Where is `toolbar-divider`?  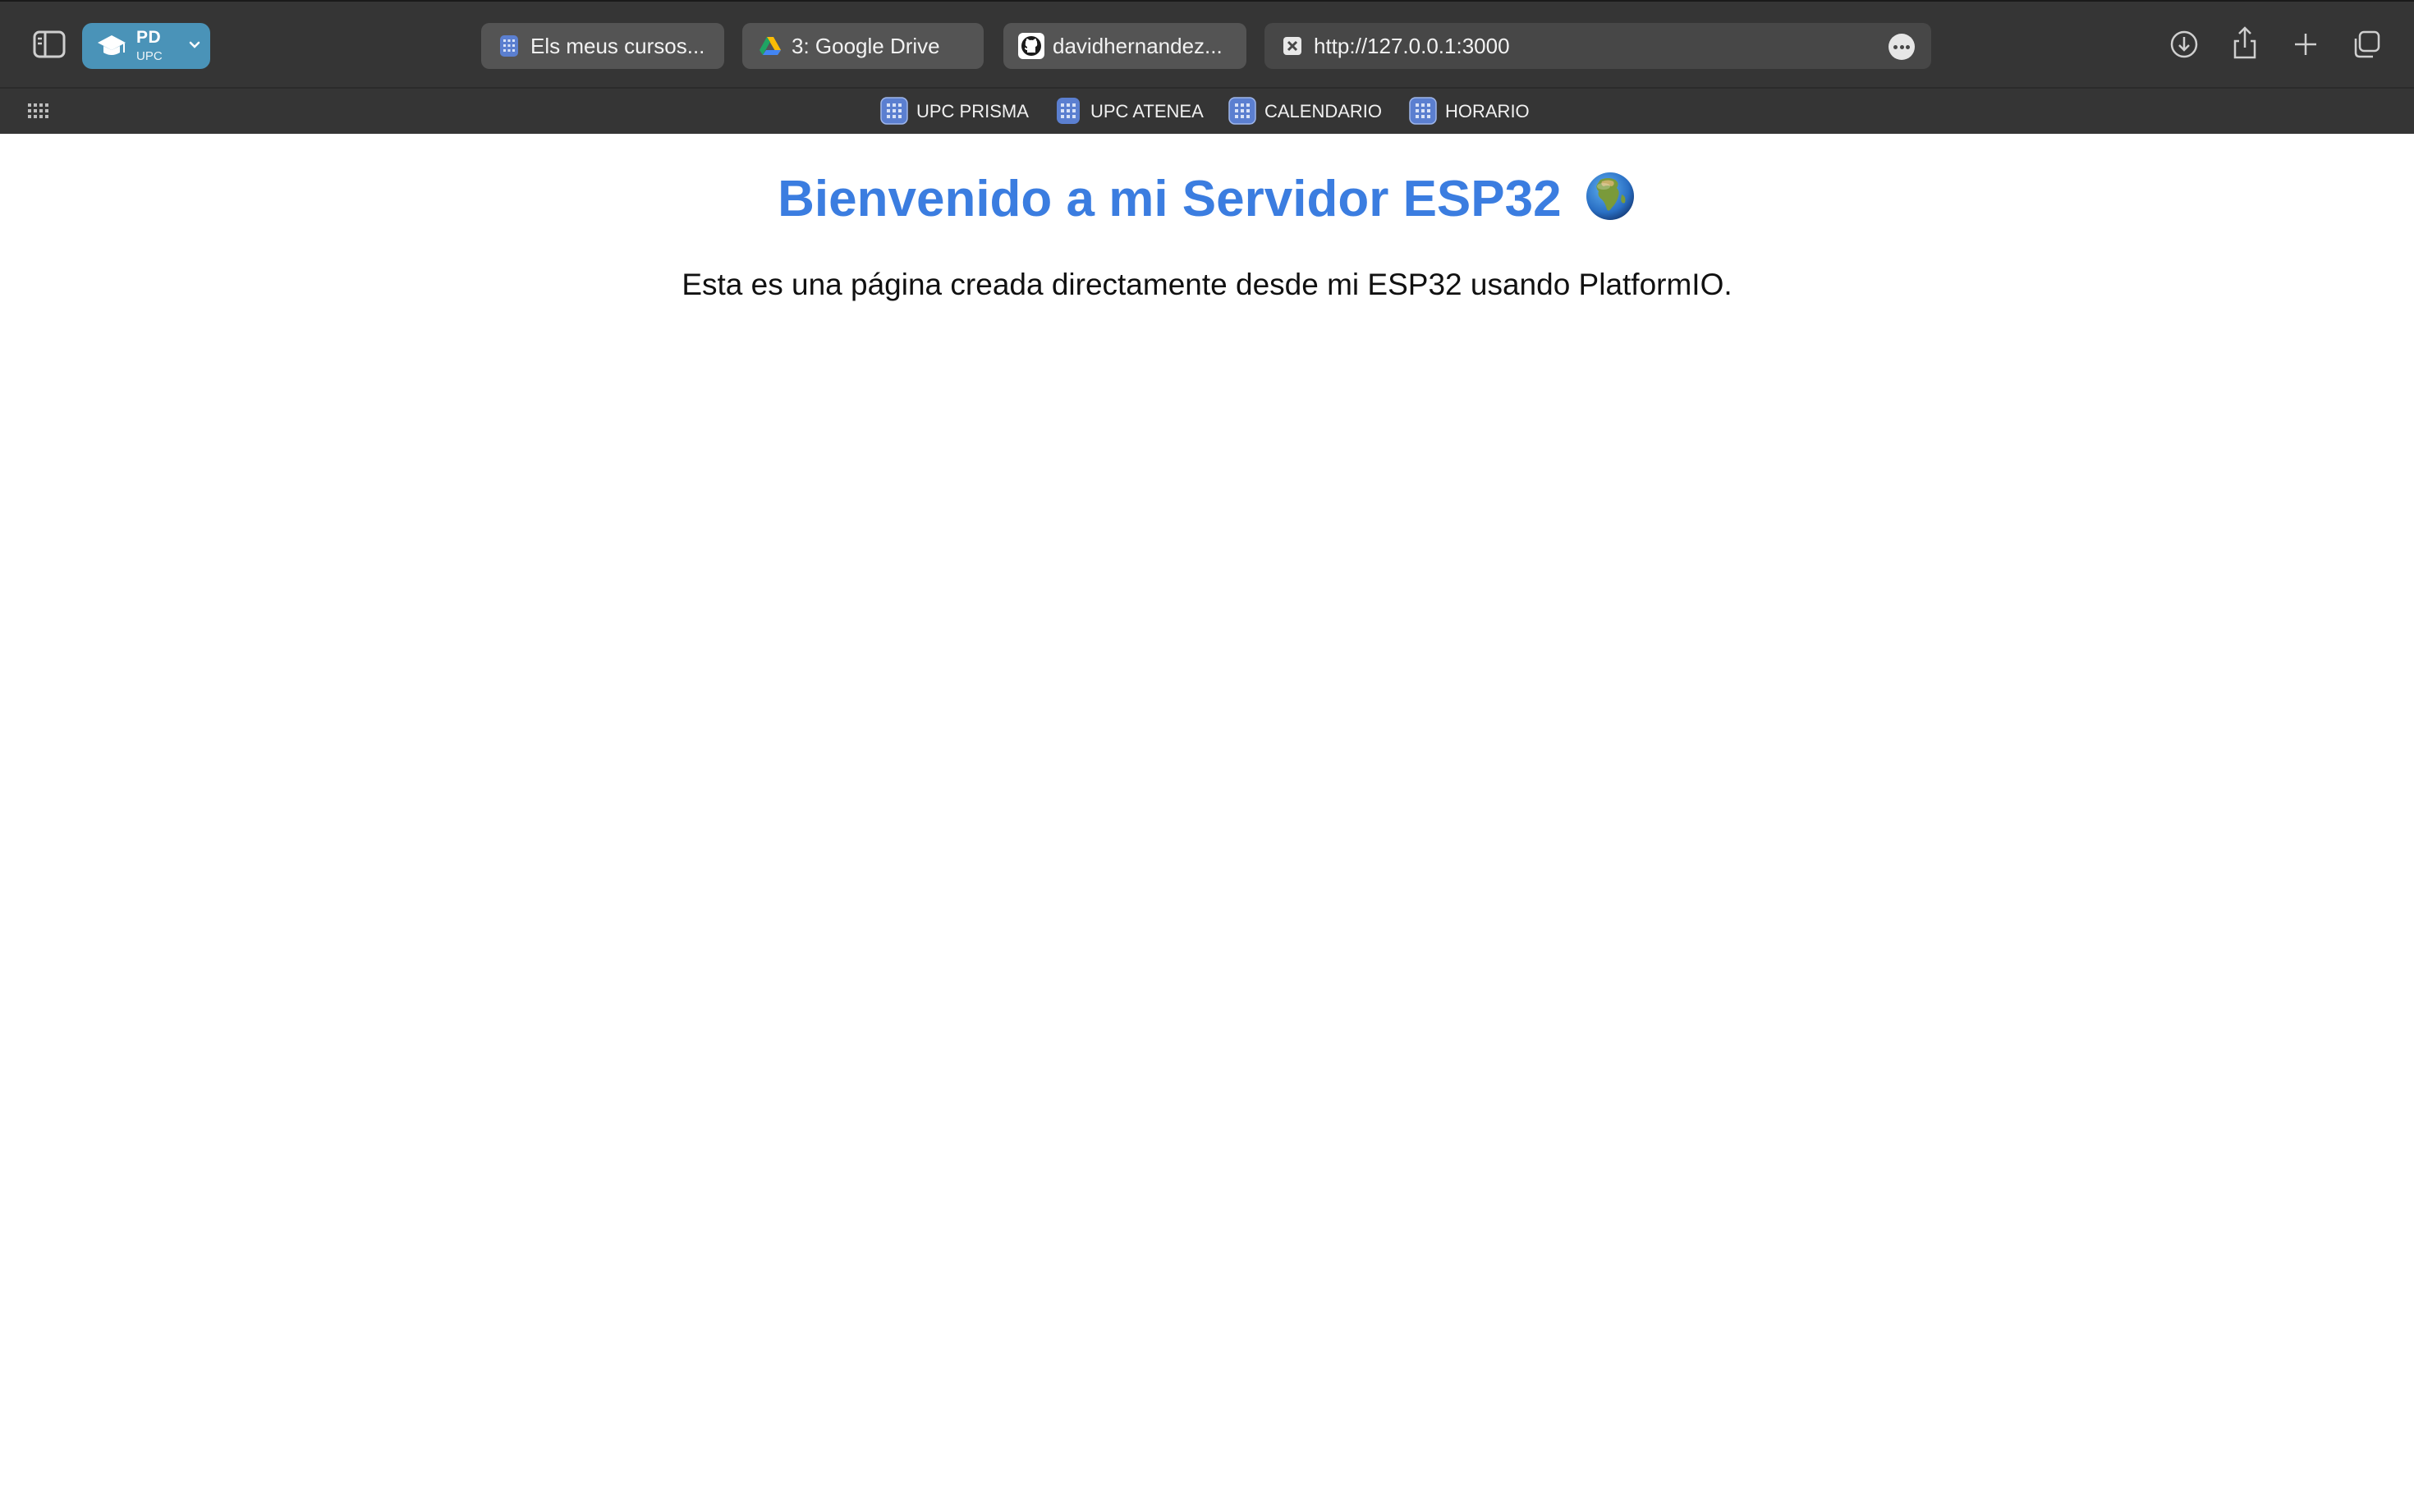 toolbar-divider is located at coordinates (1207, 88).